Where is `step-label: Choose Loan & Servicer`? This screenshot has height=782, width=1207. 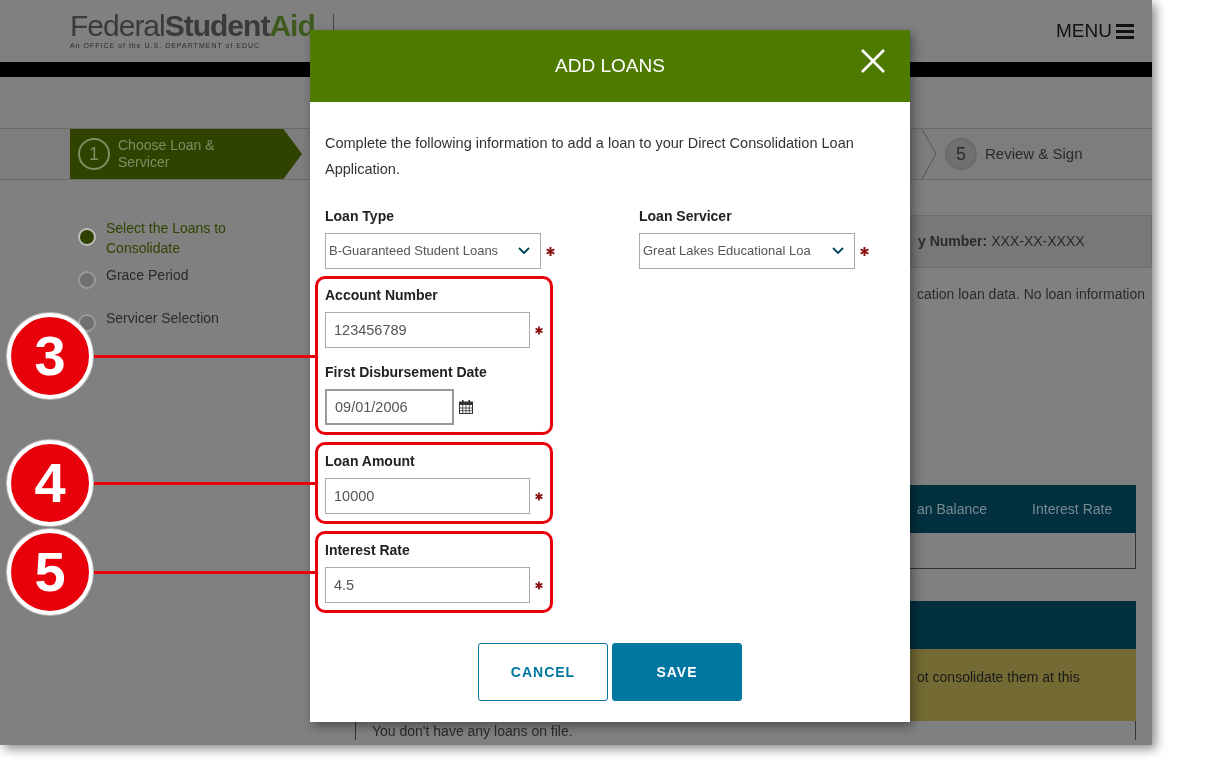 step-label: Choose Loan & Servicer is located at coordinates (167, 154).